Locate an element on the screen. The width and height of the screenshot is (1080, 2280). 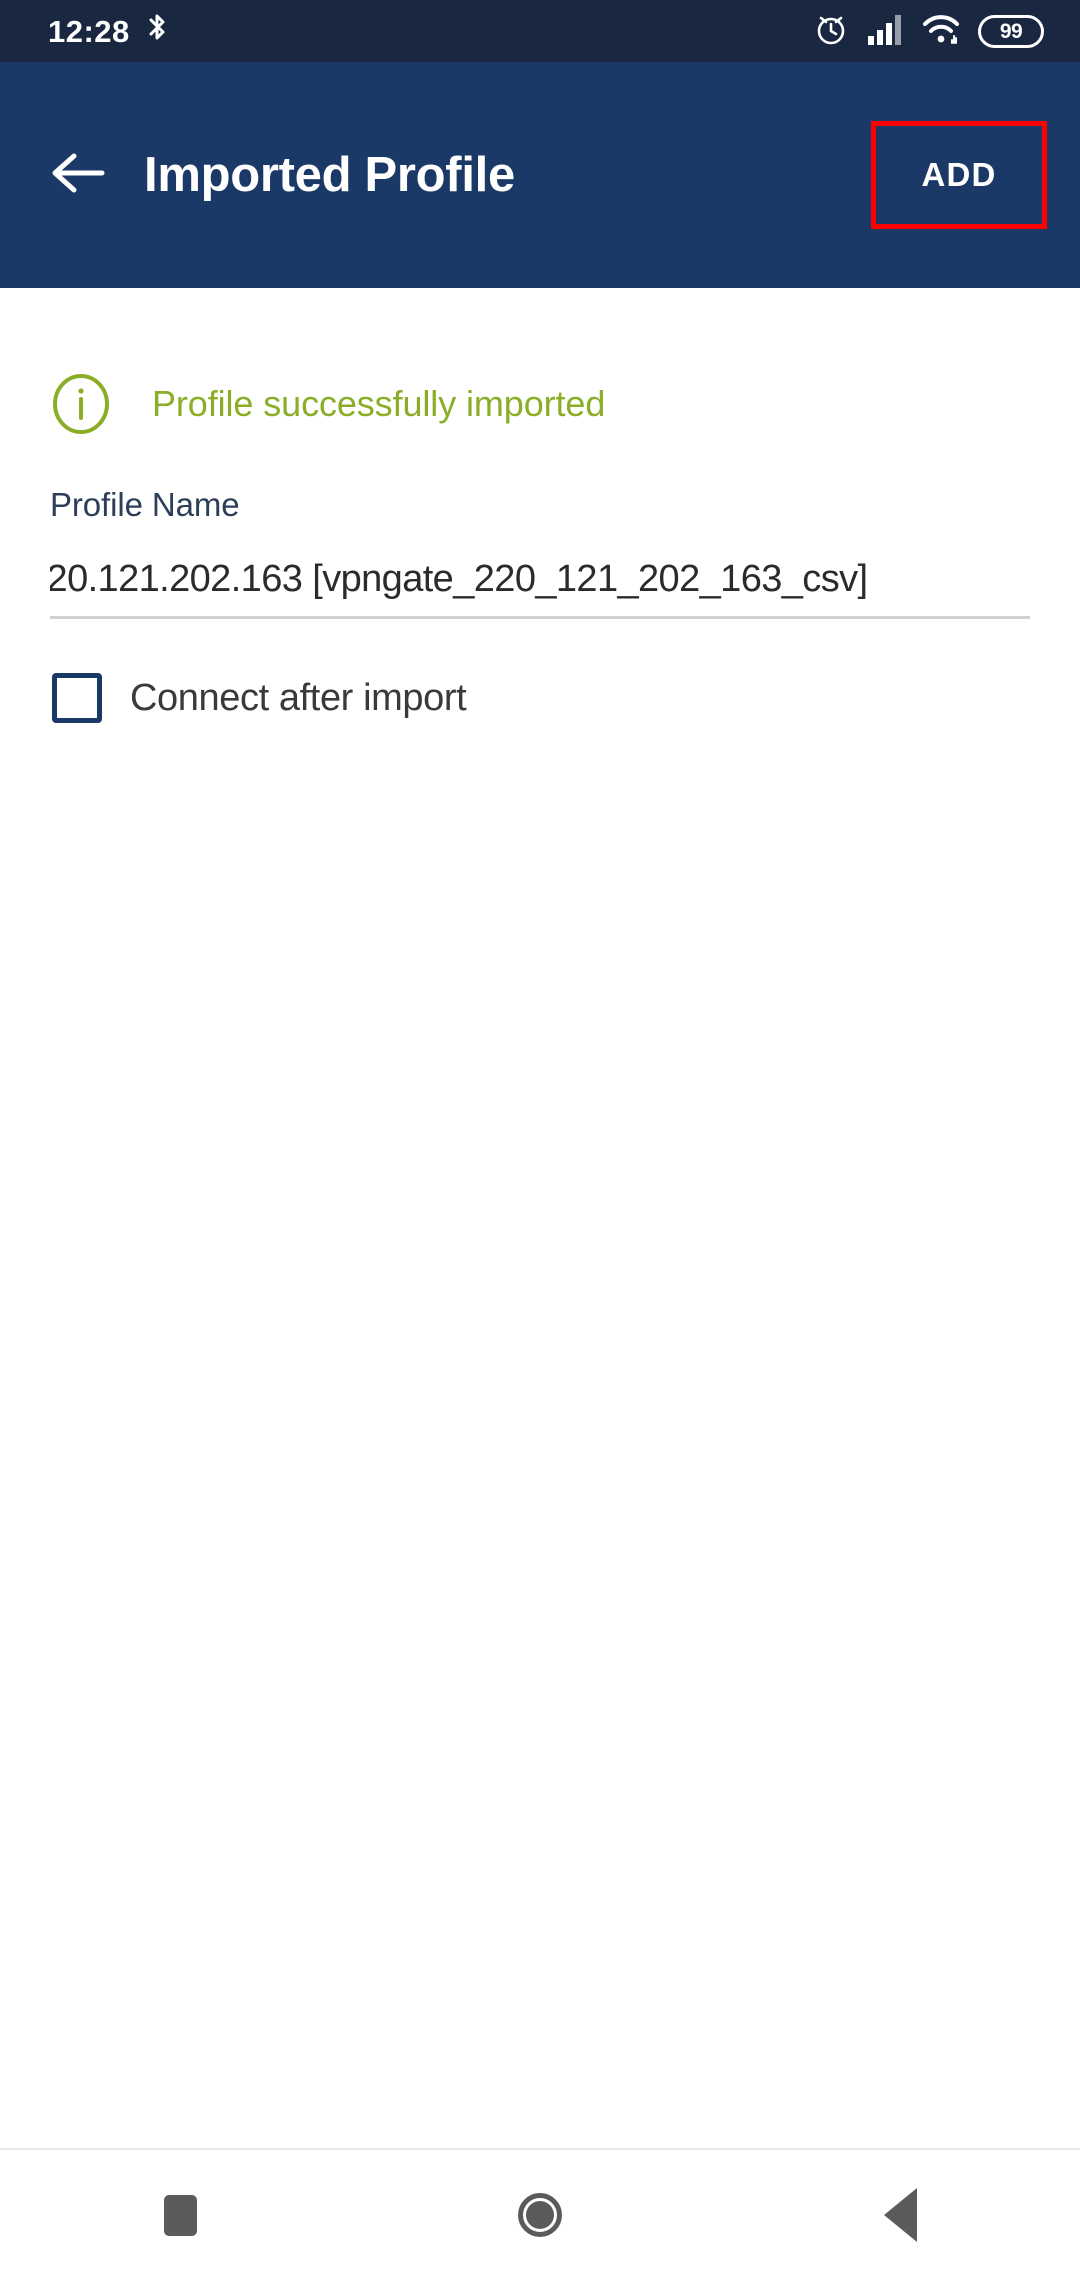
alarm-clock-icon is located at coordinates (831, 31).